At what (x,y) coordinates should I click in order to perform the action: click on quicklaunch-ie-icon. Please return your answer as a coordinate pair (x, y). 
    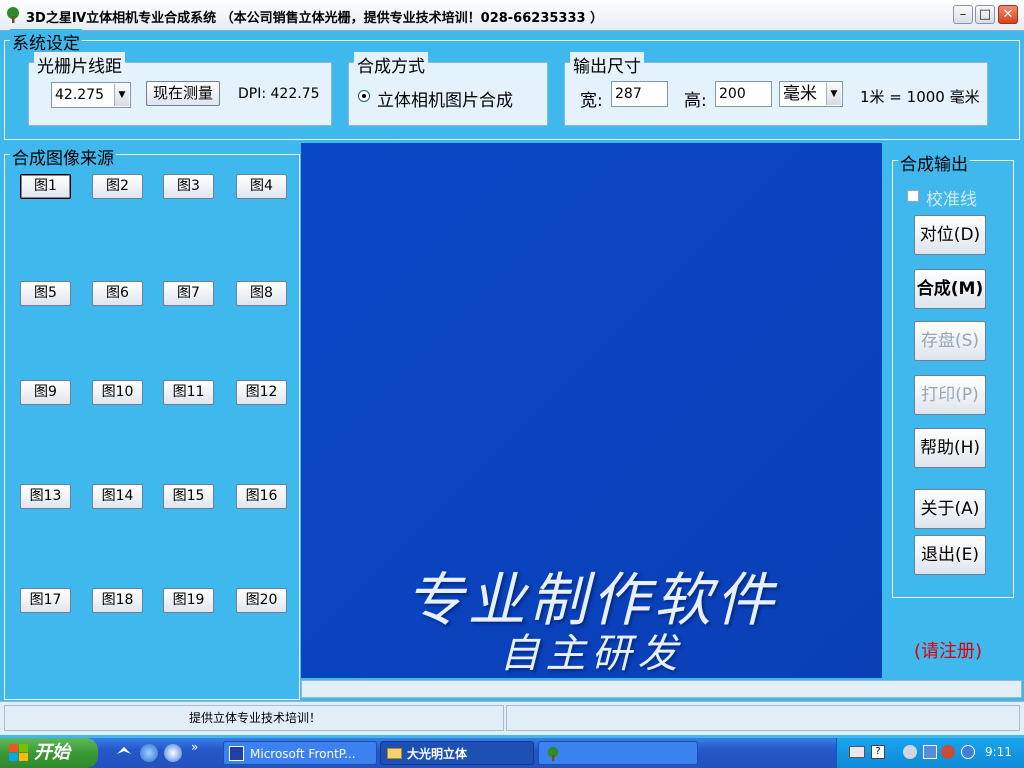
    Looking at the image, I should click on (149, 753).